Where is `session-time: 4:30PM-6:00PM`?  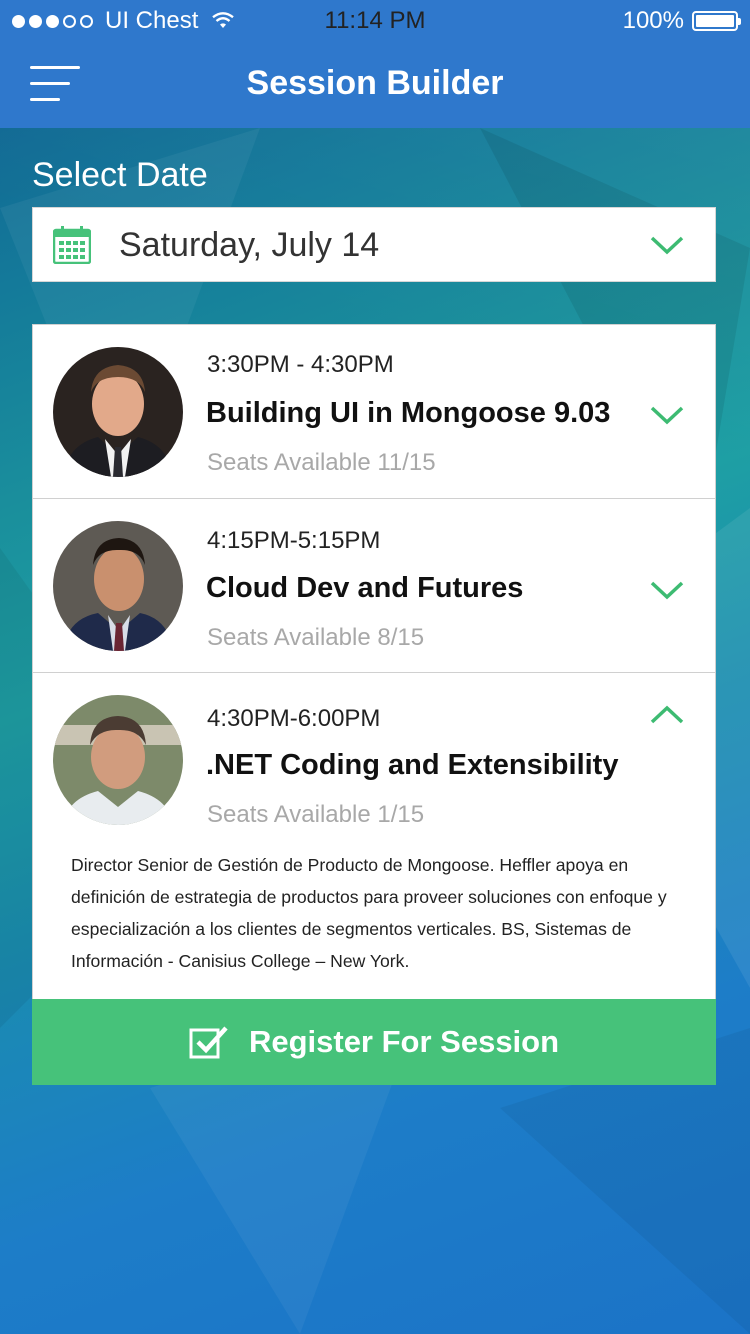 session-time: 4:30PM-6:00PM is located at coordinates (294, 718).